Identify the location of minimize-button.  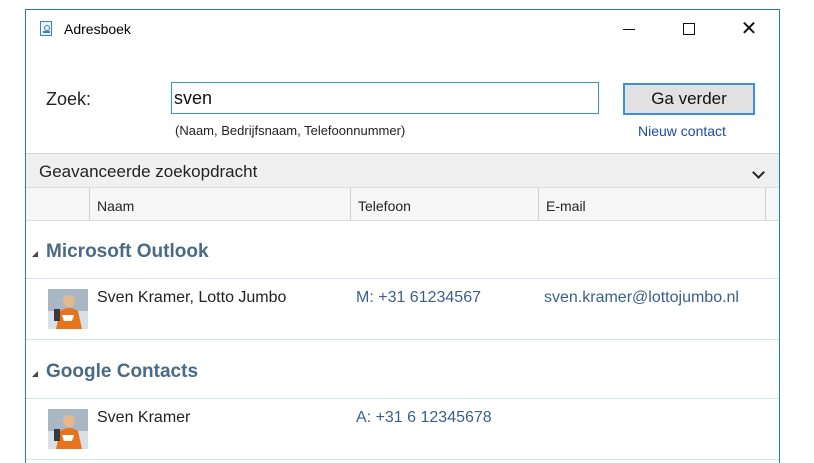
(629, 29).